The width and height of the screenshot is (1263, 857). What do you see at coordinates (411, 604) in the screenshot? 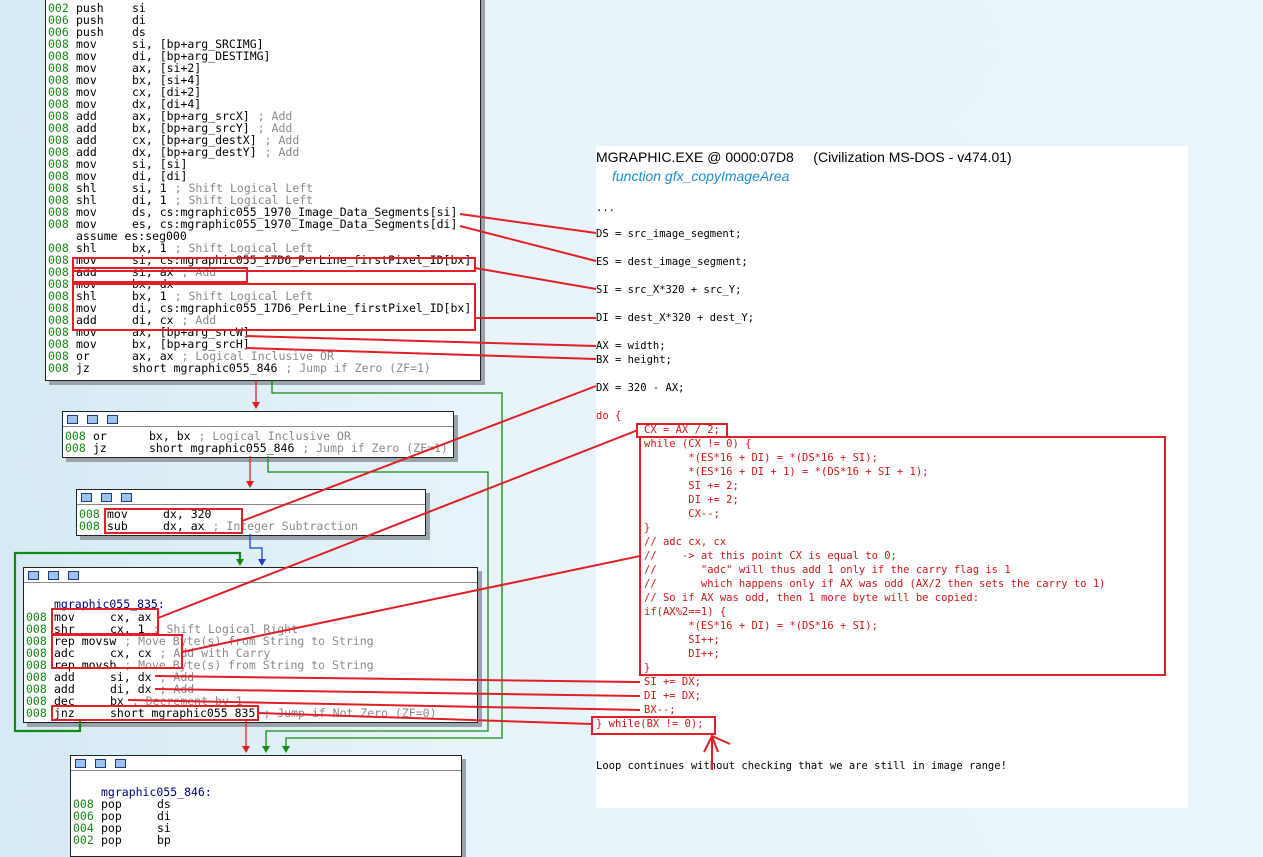
I see `link-loop` at bounding box center [411, 604].